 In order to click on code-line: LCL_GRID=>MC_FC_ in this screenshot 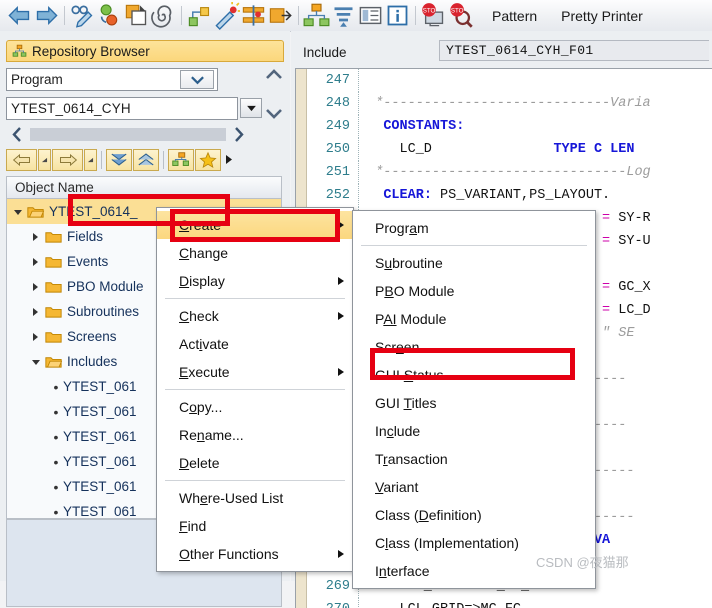, I will do `click(535, 603)`.